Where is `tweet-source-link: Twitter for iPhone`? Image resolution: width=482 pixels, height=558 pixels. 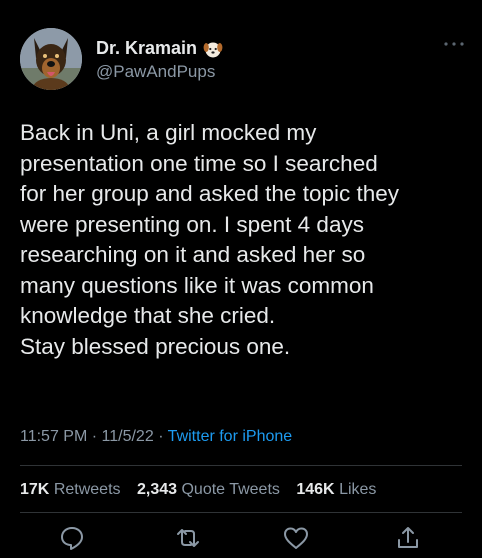
tweet-source-link: Twitter for iPhone is located at coordinates (230, 436).